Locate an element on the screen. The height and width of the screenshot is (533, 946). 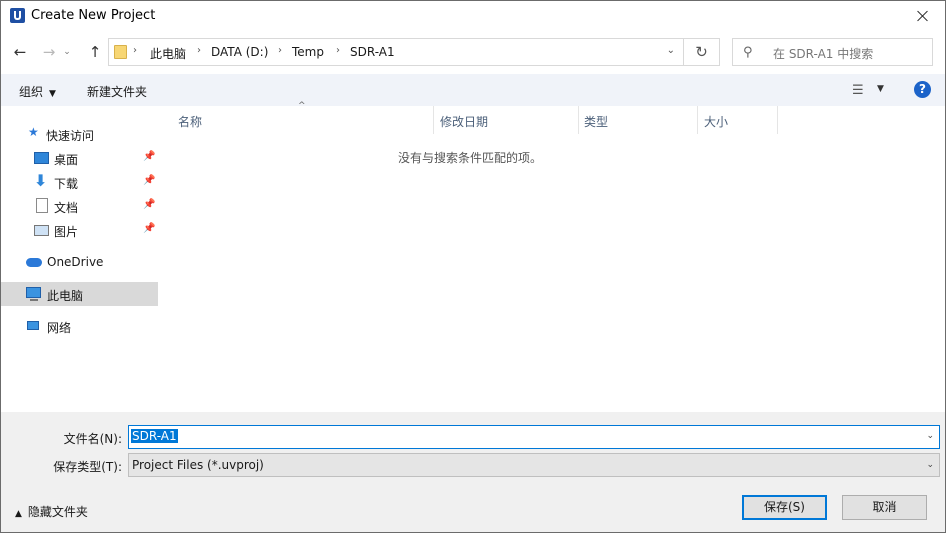
command-toolbar: 组织 ▼ 新建文件夹 ☰ ▼ is located at coordinates (473, 90).